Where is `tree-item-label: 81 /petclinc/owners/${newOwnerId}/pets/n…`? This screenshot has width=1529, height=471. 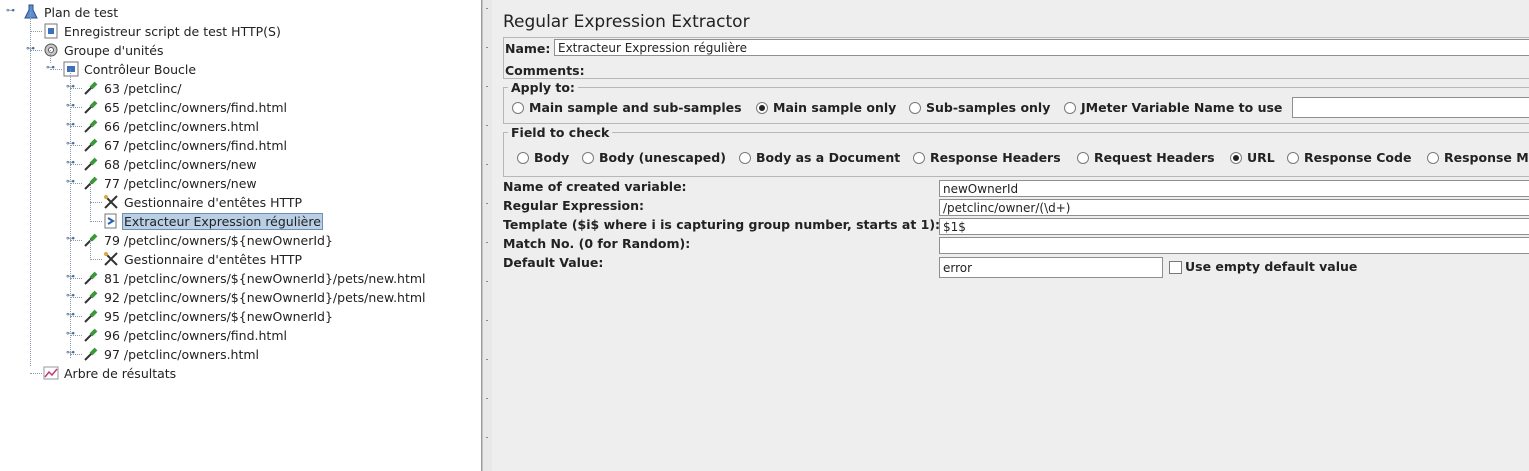 tree-item-label: 81 /petclinc/owners/${newOwnerId}/pets/n… is located at coordinates (265, 278).